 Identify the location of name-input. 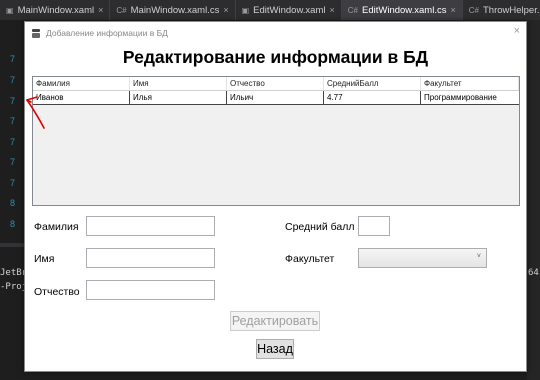
(150, 258).